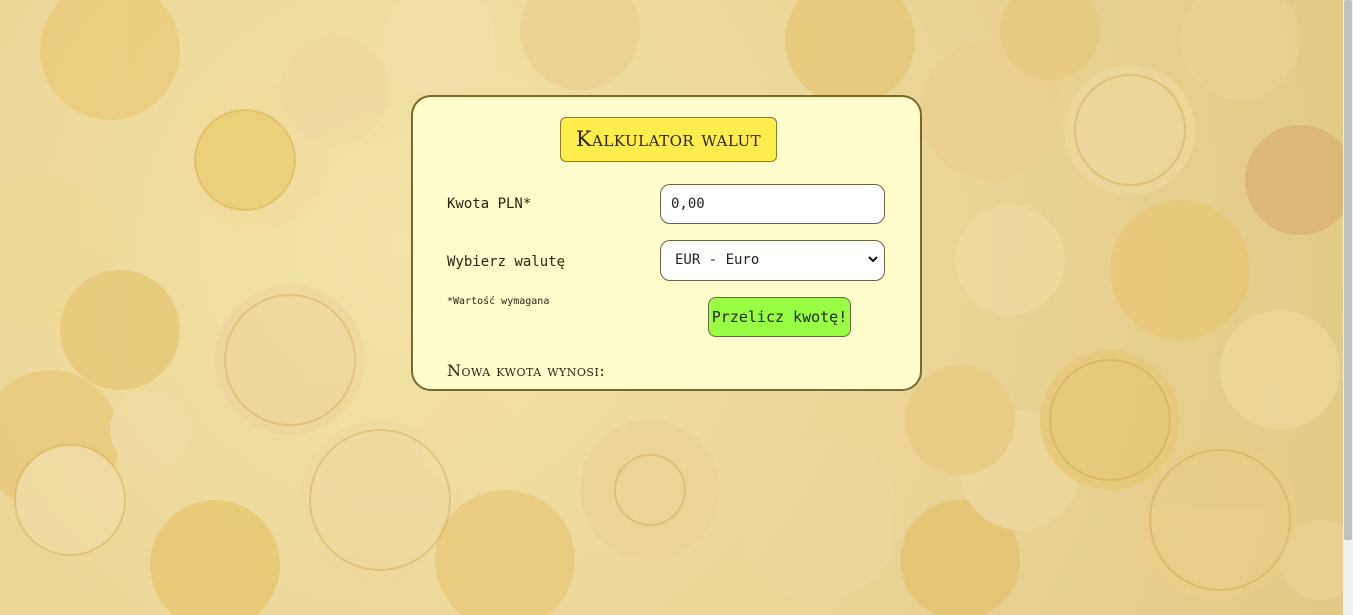 The height and width of the screenshot is (615, 1353). What do you see at coordinates (489, 204) in the screenshot?
I see `amount-label: Kwota PLN*` at bounding box center [489, 204].